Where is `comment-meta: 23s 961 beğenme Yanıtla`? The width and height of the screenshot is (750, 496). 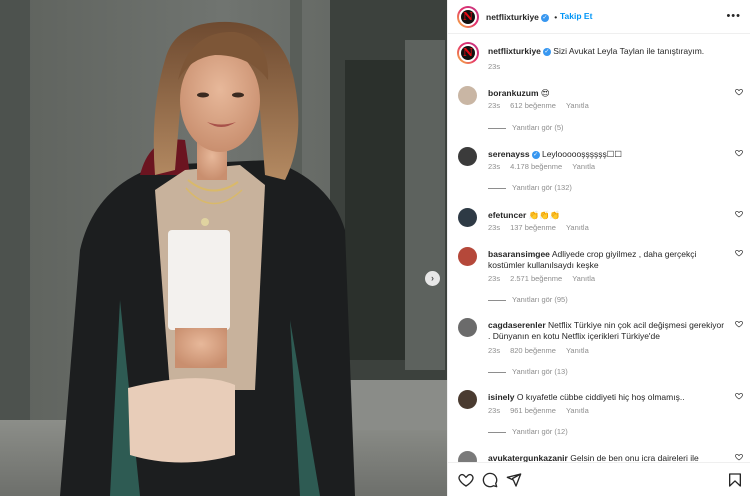 comment-meta: 23s 961 beğenme Yanıtla is located at coordinates (543, 410).